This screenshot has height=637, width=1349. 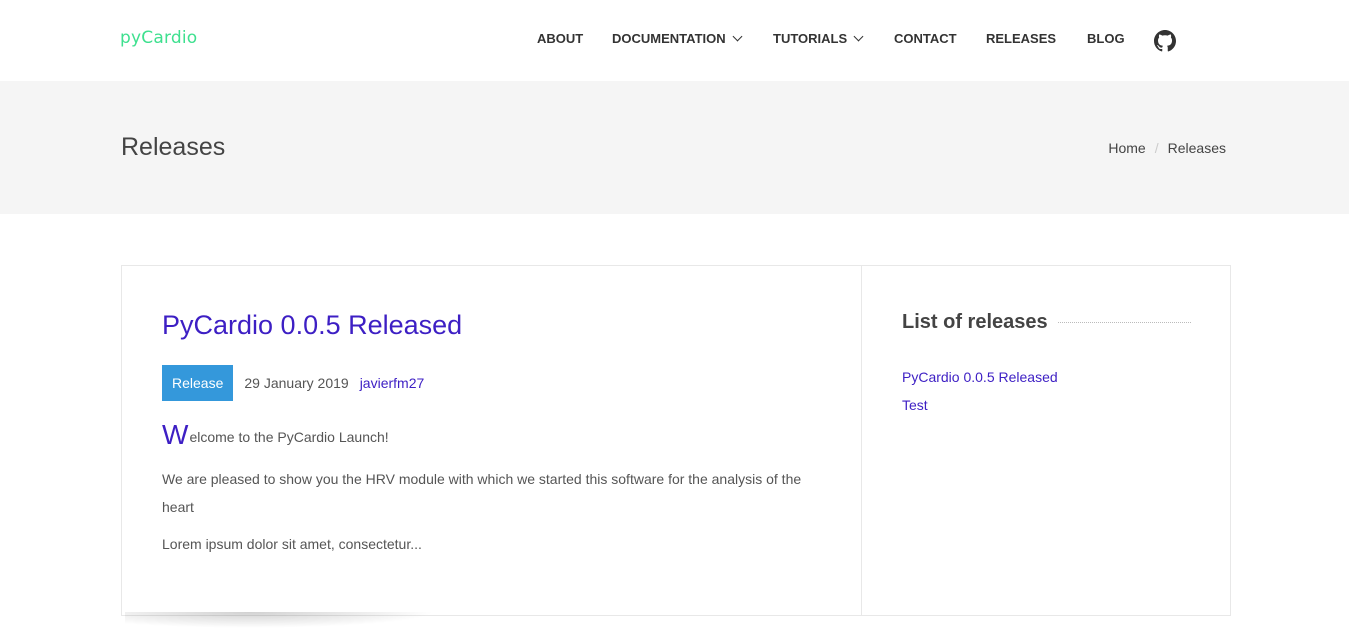 What do you see at coordinates (173, 147) in the screenshot?
I see `page-title: Releases` at bounding box center [173, 147].